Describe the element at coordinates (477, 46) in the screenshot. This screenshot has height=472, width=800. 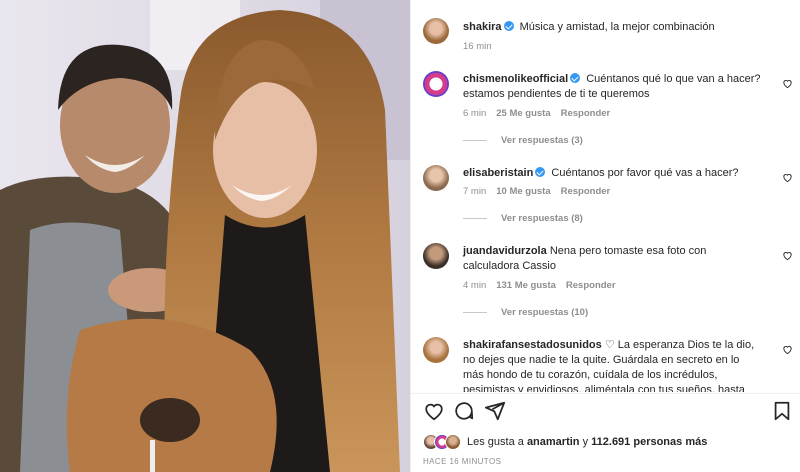
I see `post-time: 16 min` at that location.